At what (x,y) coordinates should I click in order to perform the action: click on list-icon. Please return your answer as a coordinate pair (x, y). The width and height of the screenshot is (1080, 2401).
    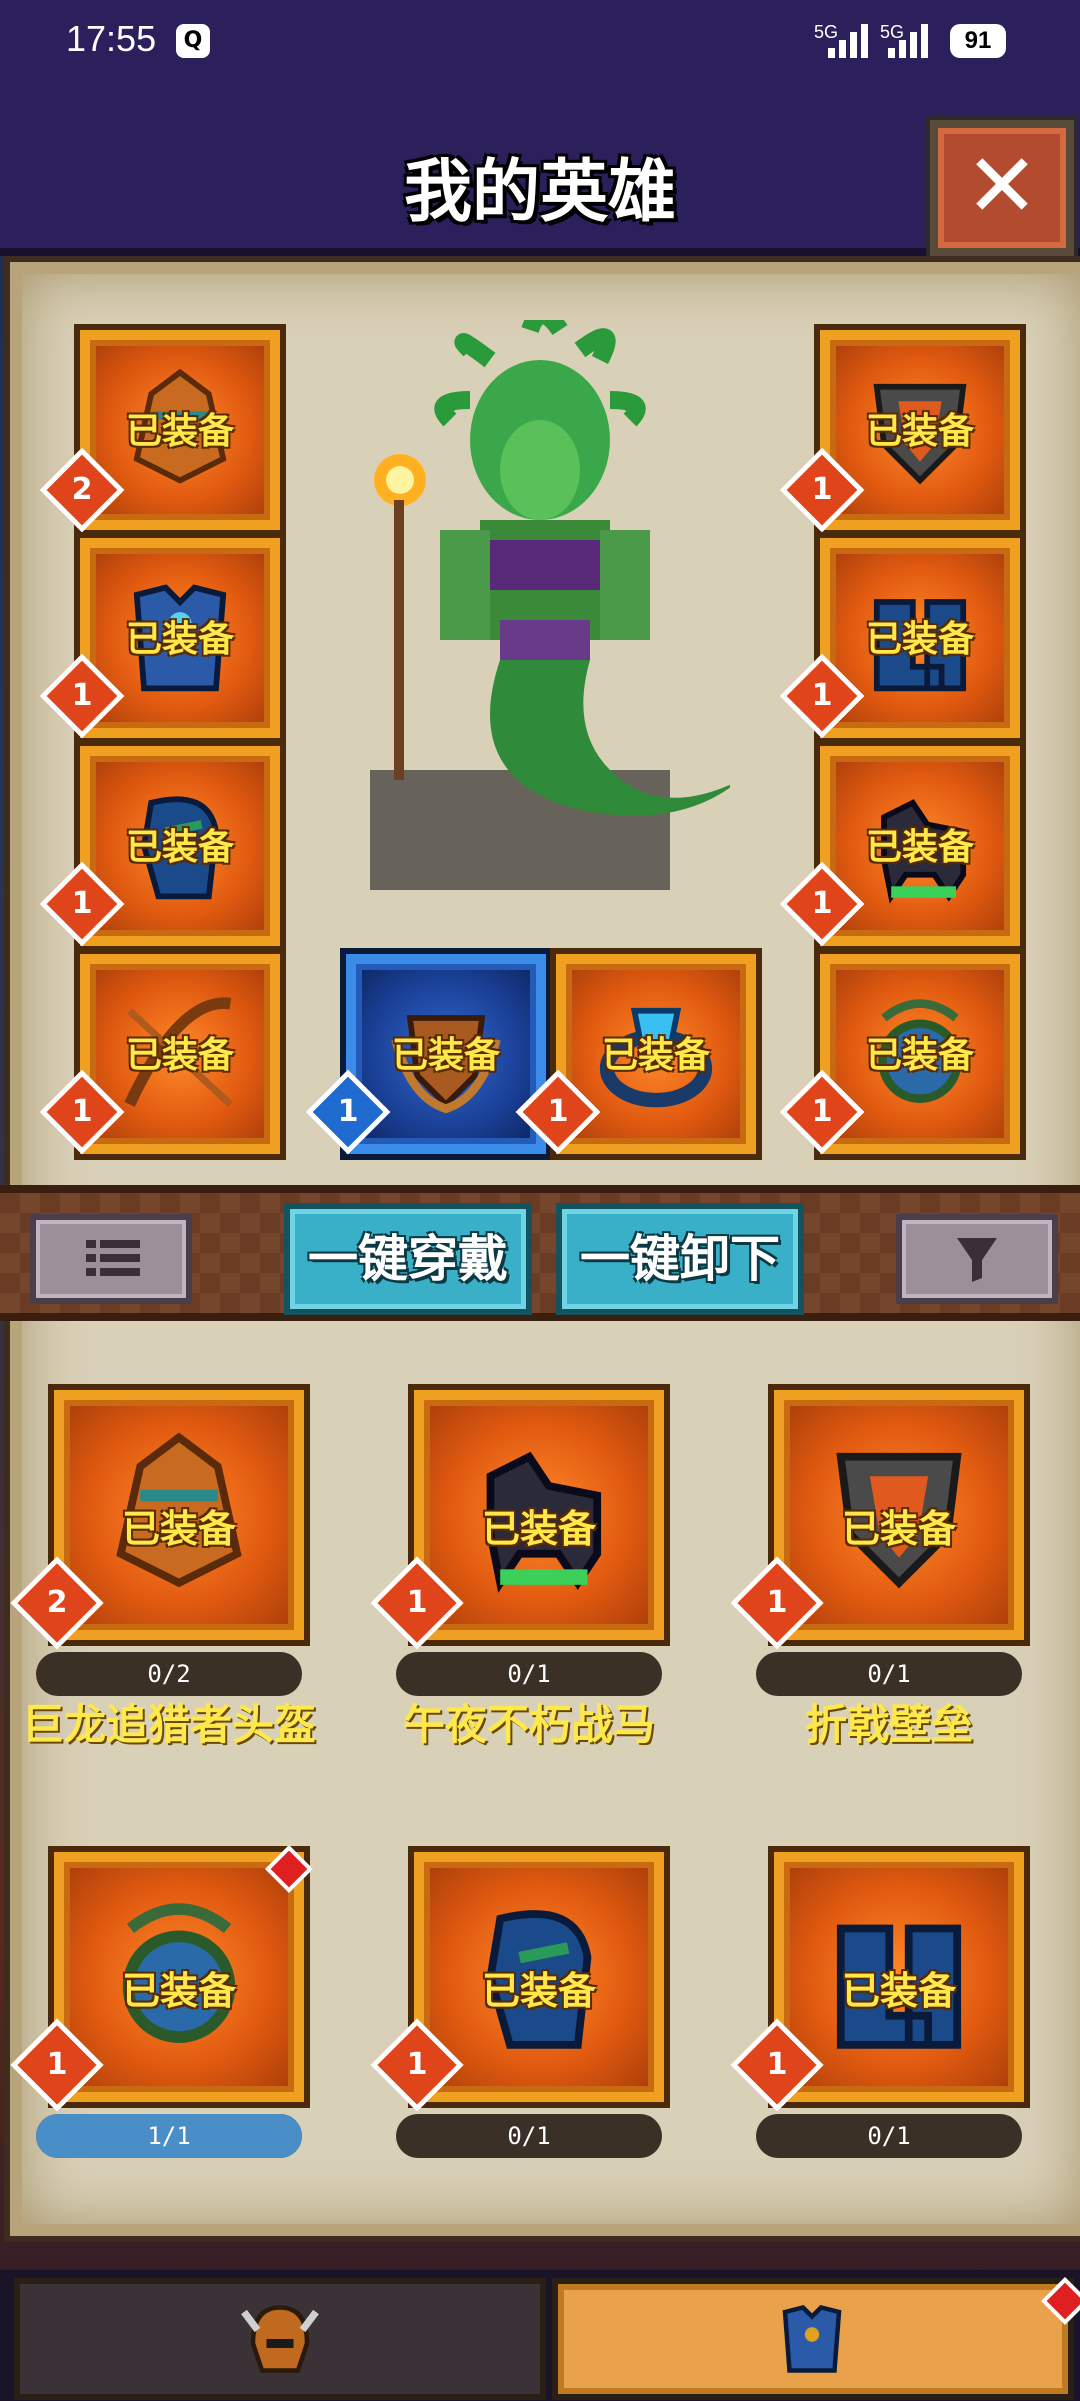
    Looking at the image, I should click on (113, 1258).